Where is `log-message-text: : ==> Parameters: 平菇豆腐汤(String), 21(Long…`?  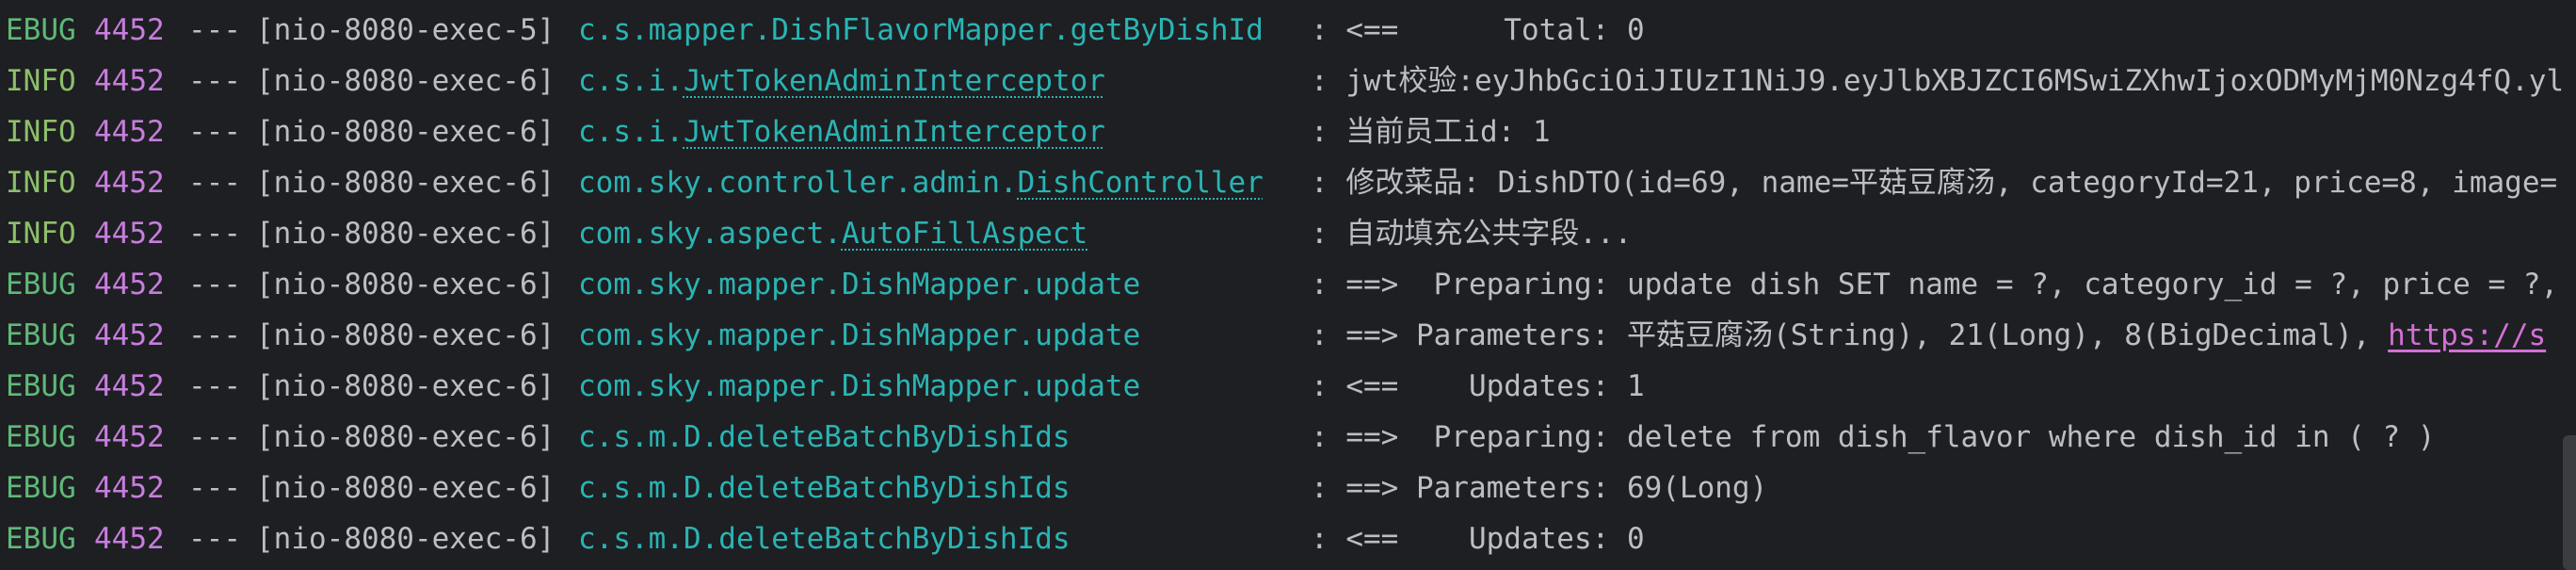 log-message-text: : ==> Parameters: 平菇豆腐汤(String), 21(Long… is located at coordinates (1850, 335).